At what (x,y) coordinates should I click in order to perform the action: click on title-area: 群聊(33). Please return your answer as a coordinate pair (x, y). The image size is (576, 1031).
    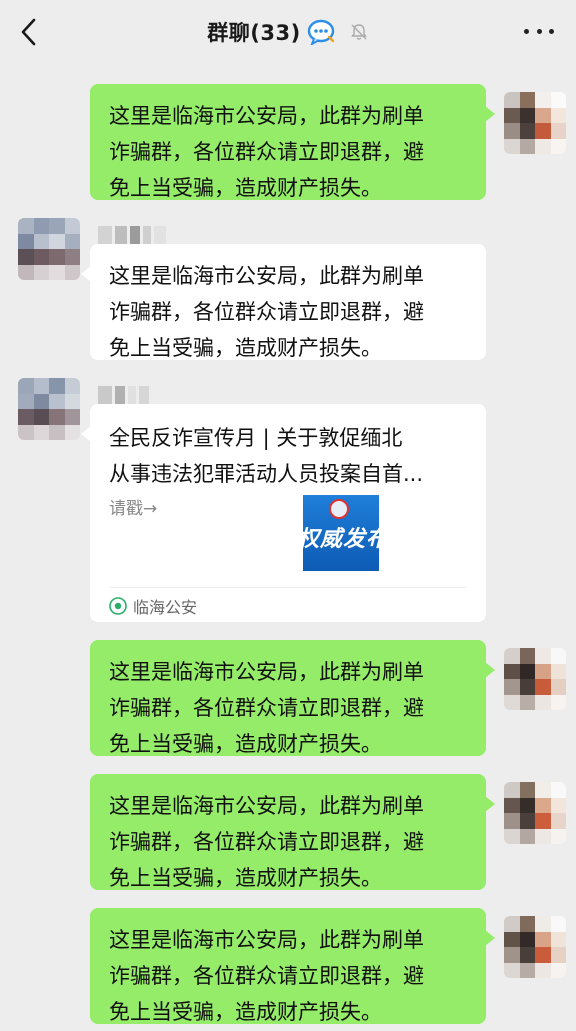
    Looking at the image, I should click on (288, 32).